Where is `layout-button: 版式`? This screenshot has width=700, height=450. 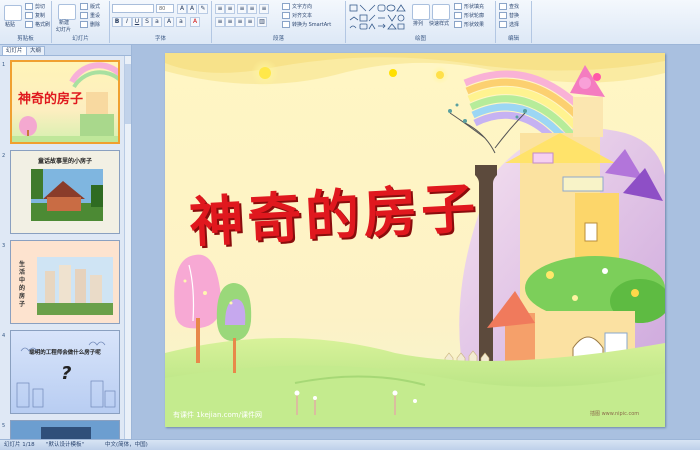 layout-button: 版式 is located at coordinates (90, 6).